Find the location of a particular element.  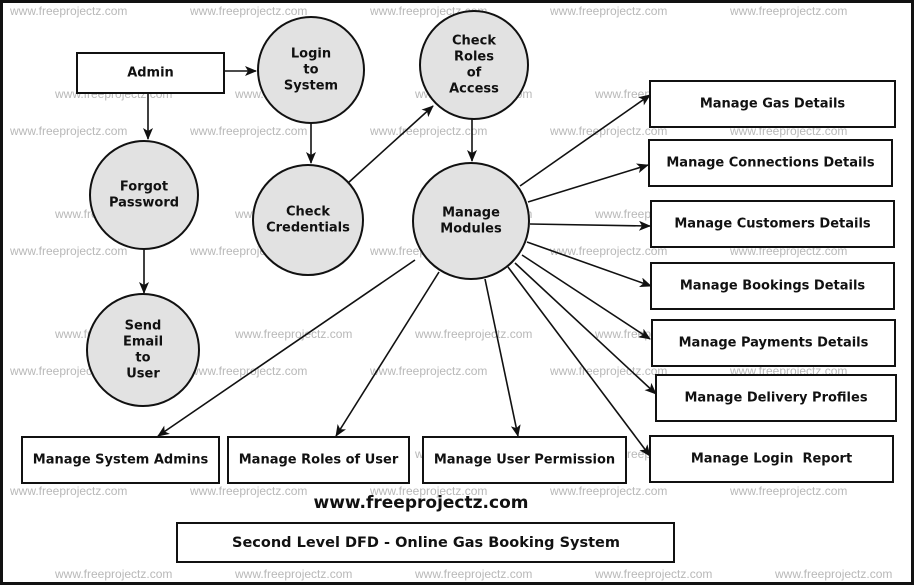

node-label: Manage Customers Details is located at coordinates (772, 224).